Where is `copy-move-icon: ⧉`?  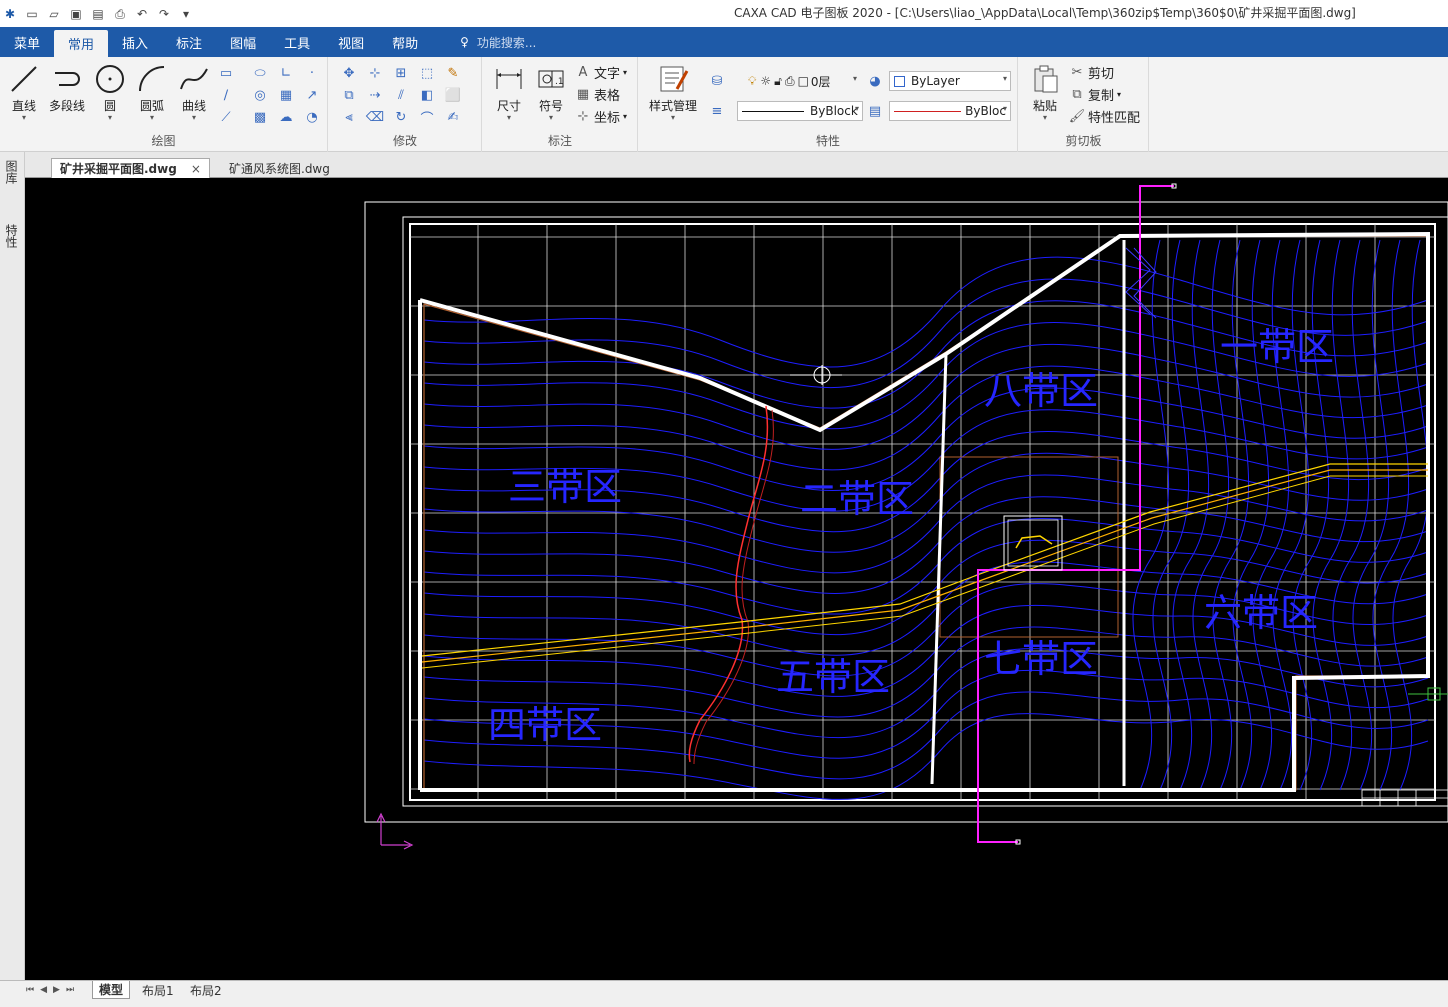
copy-move-icon: ⧉ is located at coordinates (349, 95).